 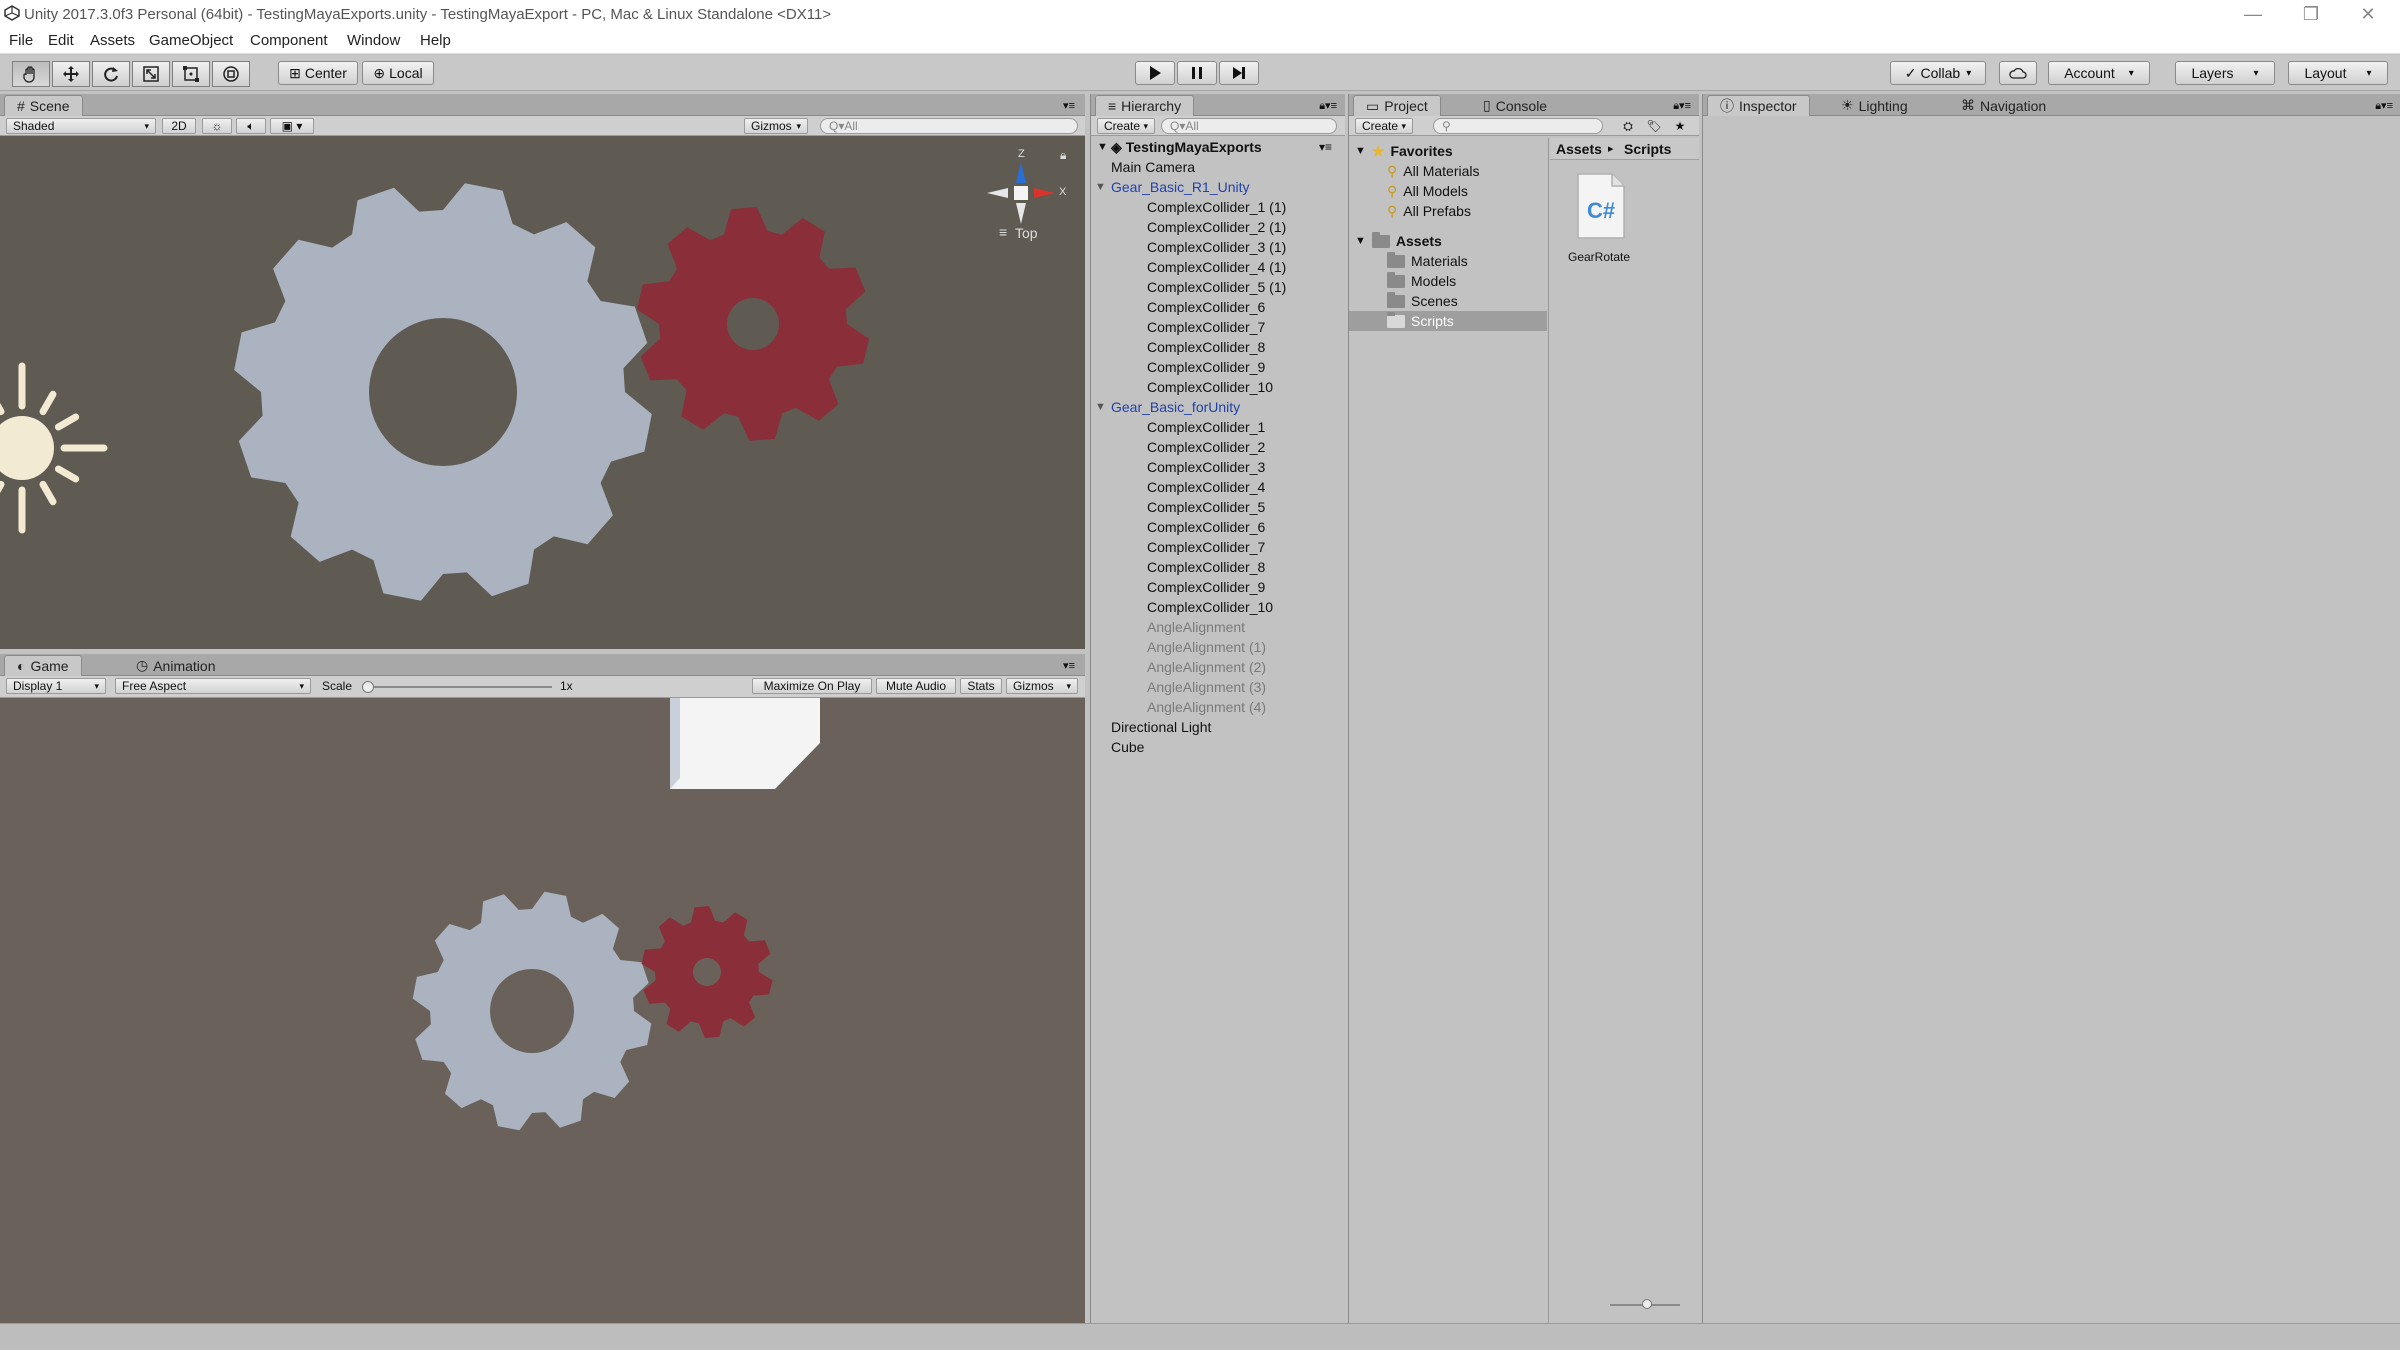 I want to click on mute-audio-toggle: Mute Audio, so click(x=916, y=686).